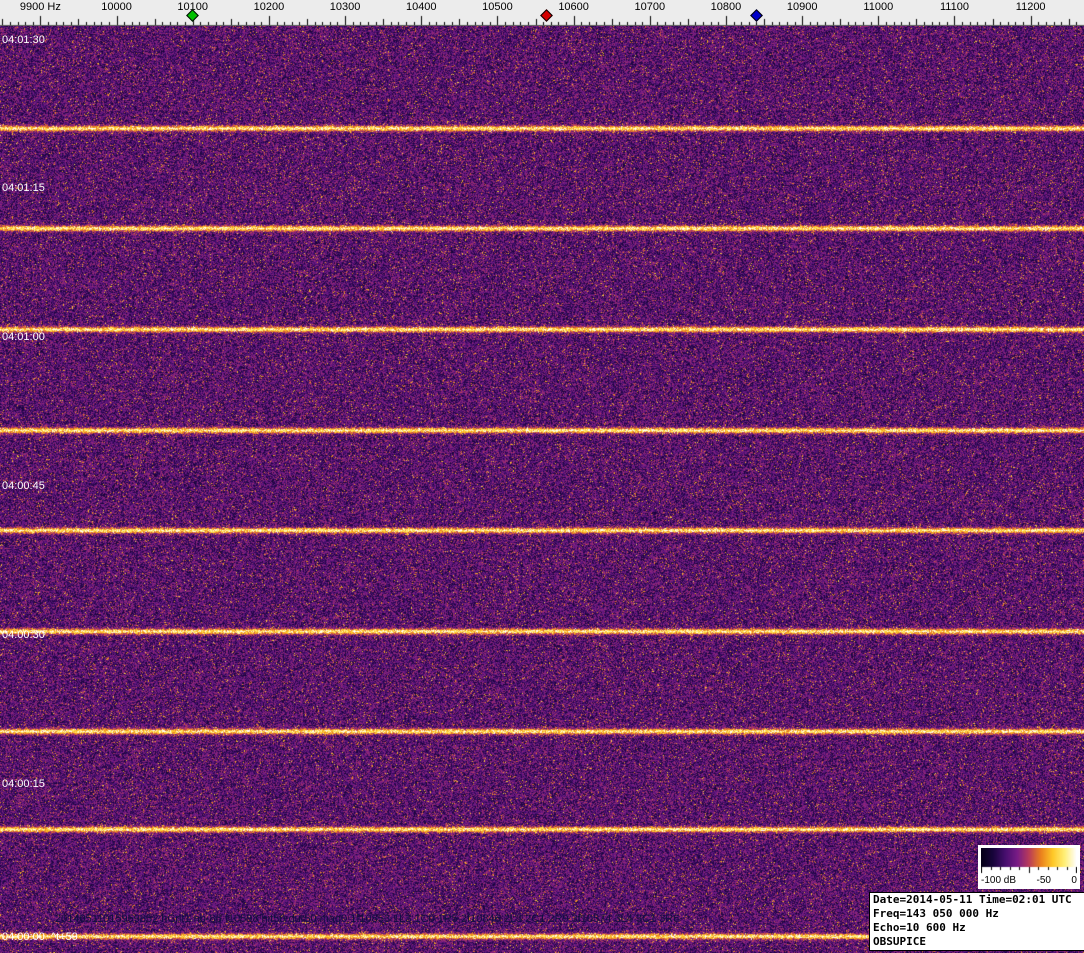  What do you see at coordinates (878, 7) in the screenshot?
I see `freq-tick-label: 11000` at bounding box center [878, 7].